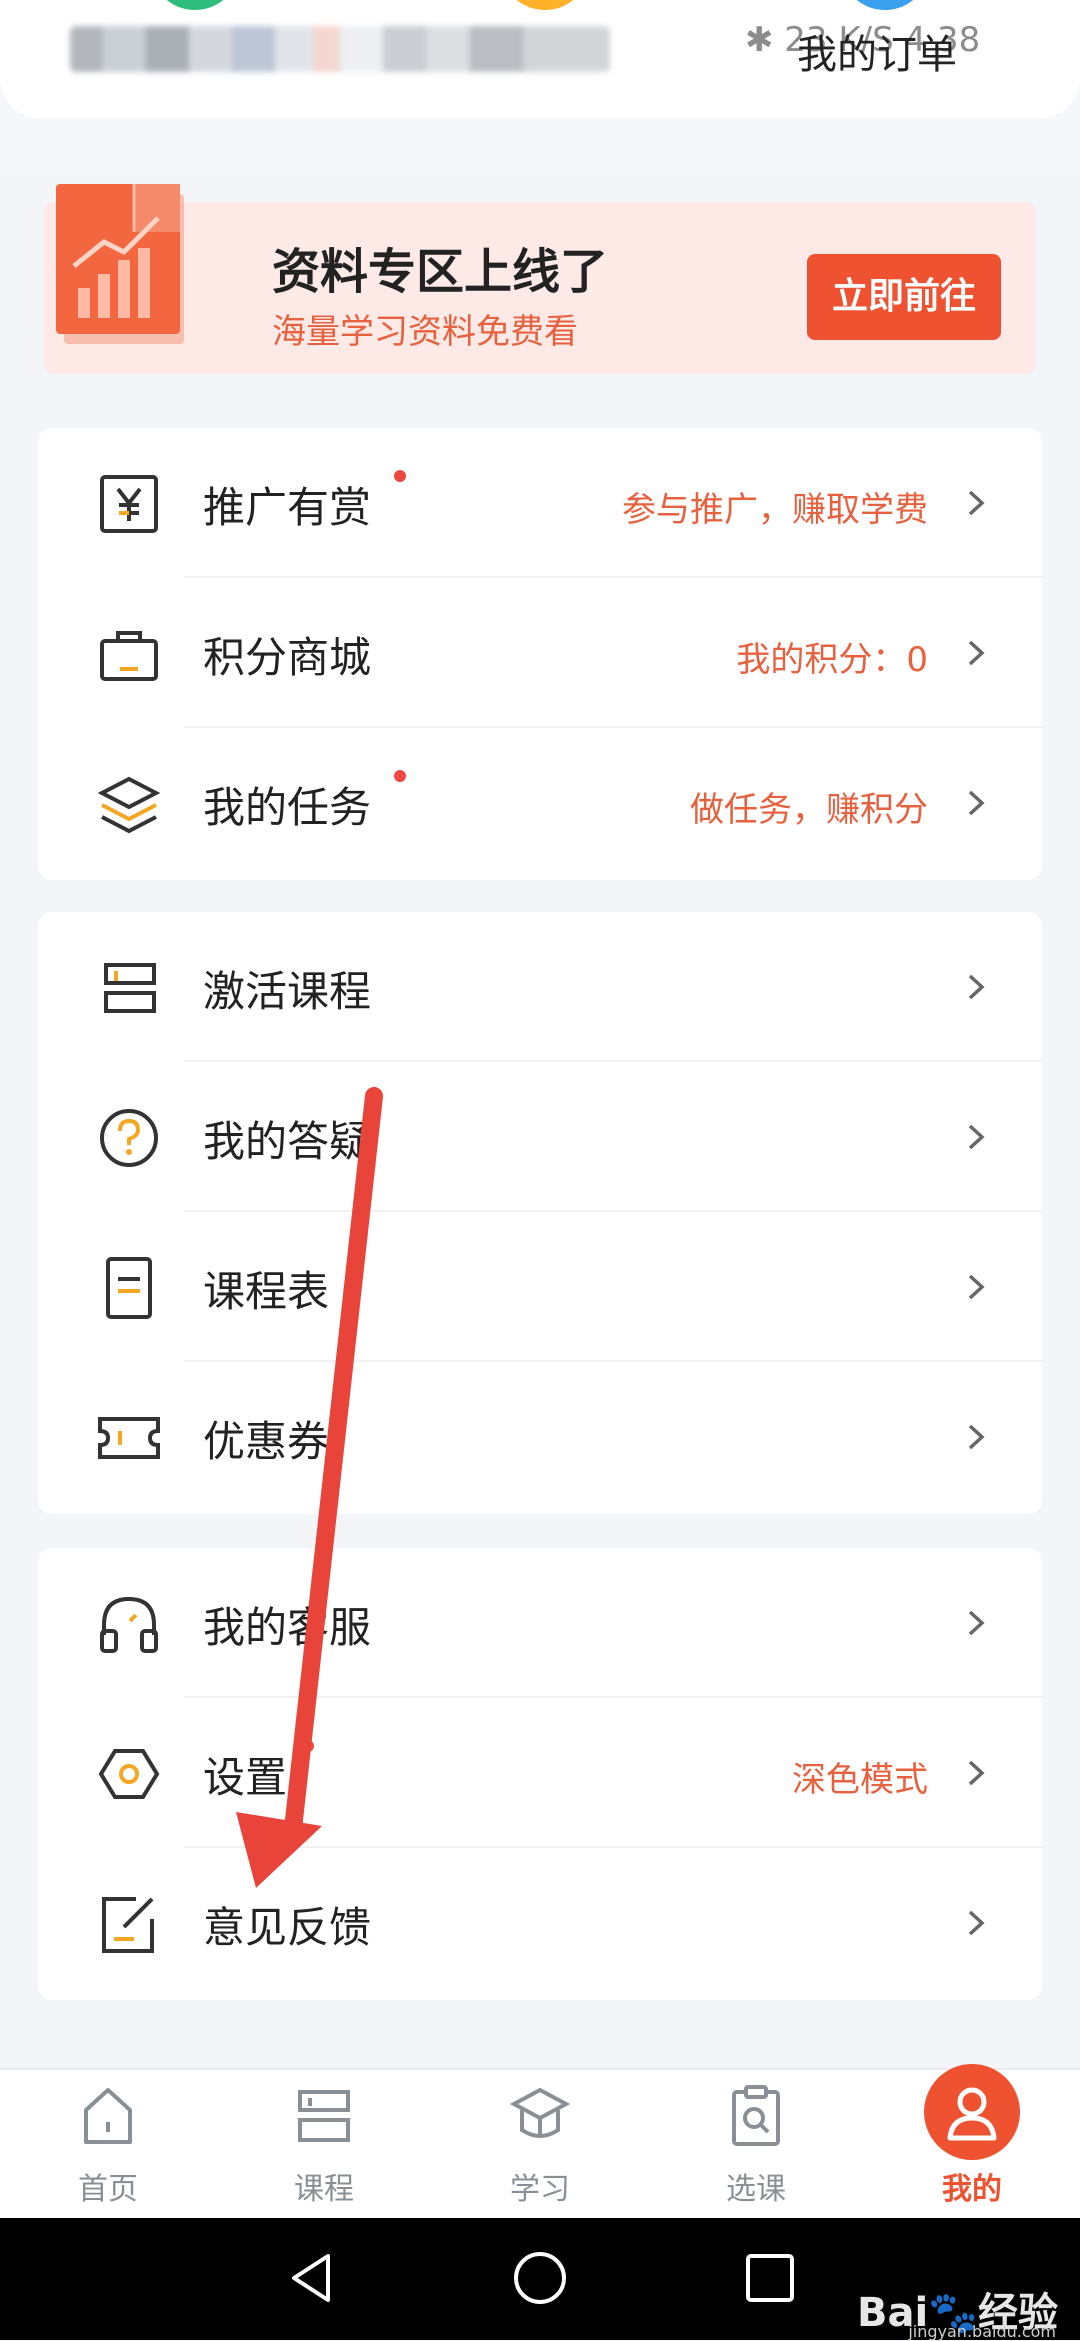  I want to click on headset-icon, so click(129, 1624).